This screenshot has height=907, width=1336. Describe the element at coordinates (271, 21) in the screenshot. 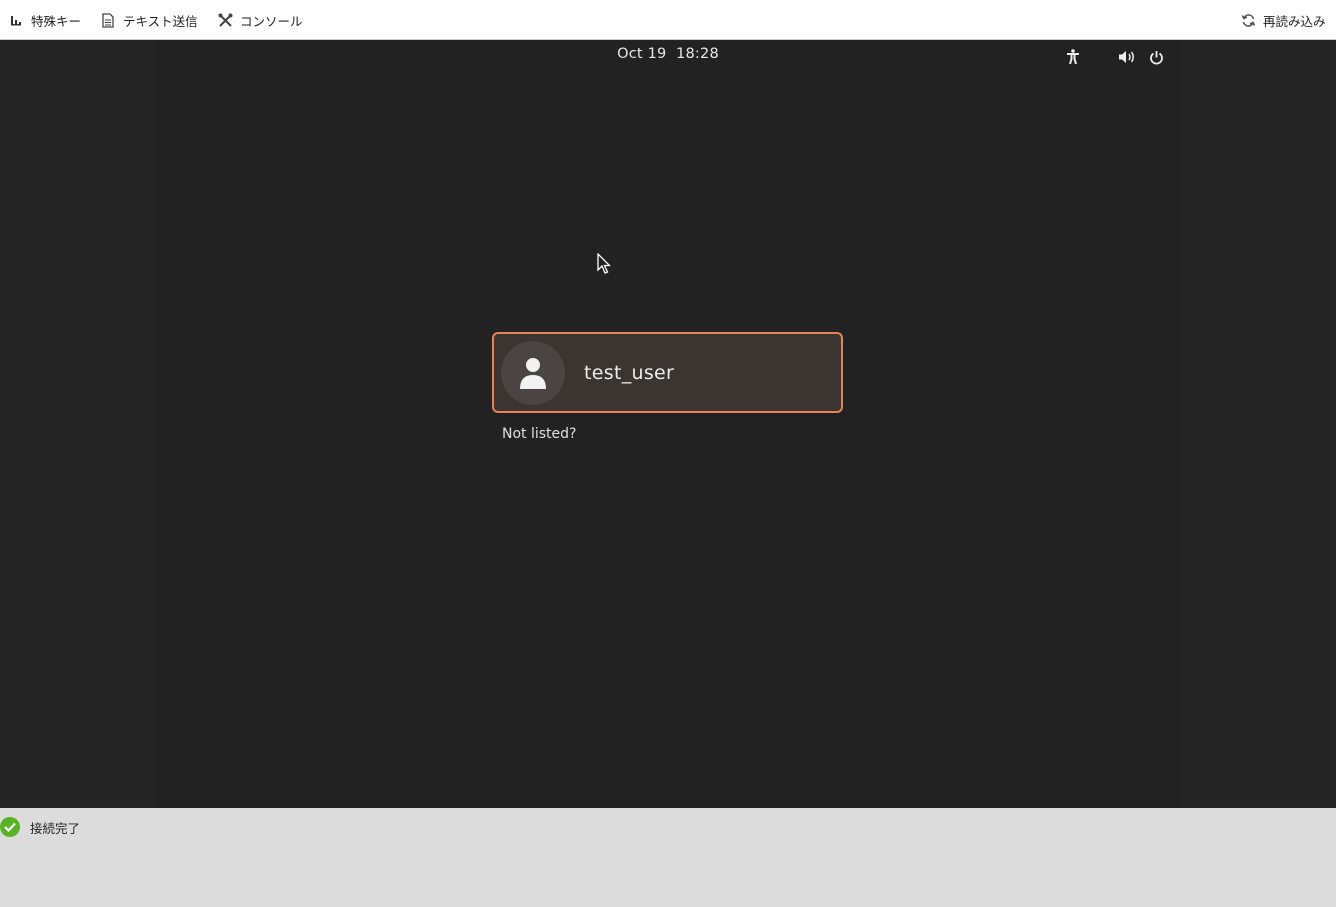

I see `console-label: コンソール` at that location.